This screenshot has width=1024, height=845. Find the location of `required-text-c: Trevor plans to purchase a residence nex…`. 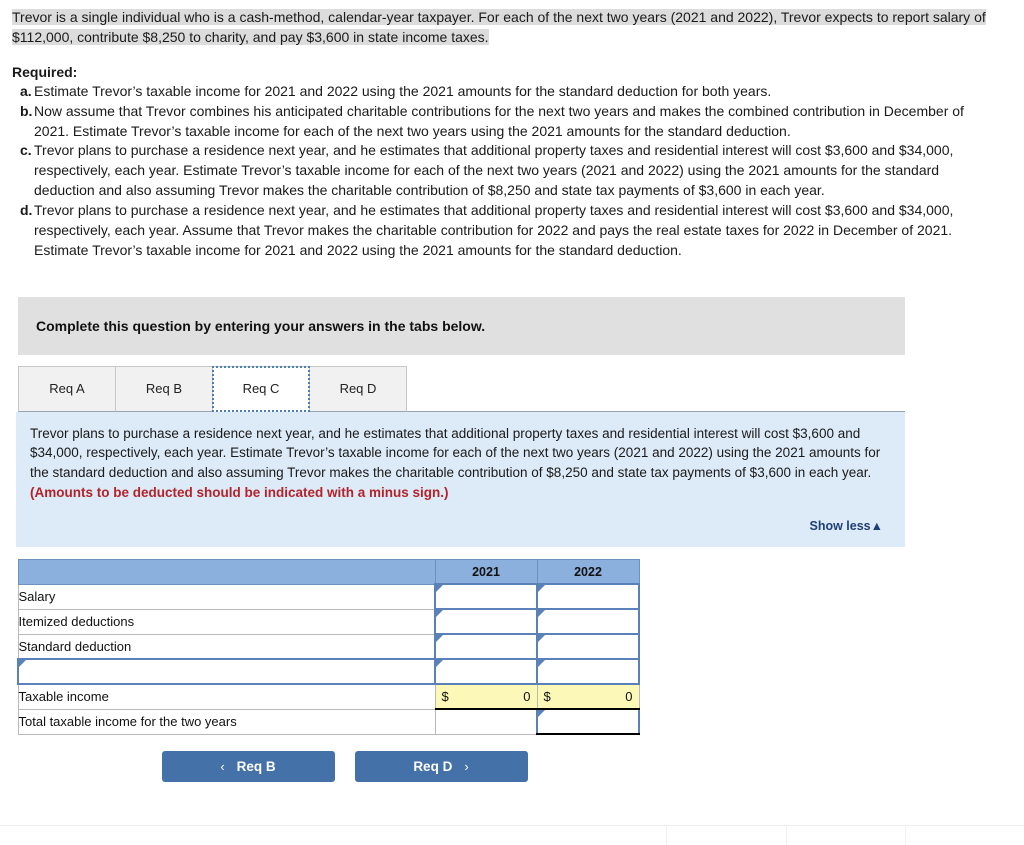

required-text-c: Trevor plans to purchase a residence nex… is located at coordinates (494, 170).